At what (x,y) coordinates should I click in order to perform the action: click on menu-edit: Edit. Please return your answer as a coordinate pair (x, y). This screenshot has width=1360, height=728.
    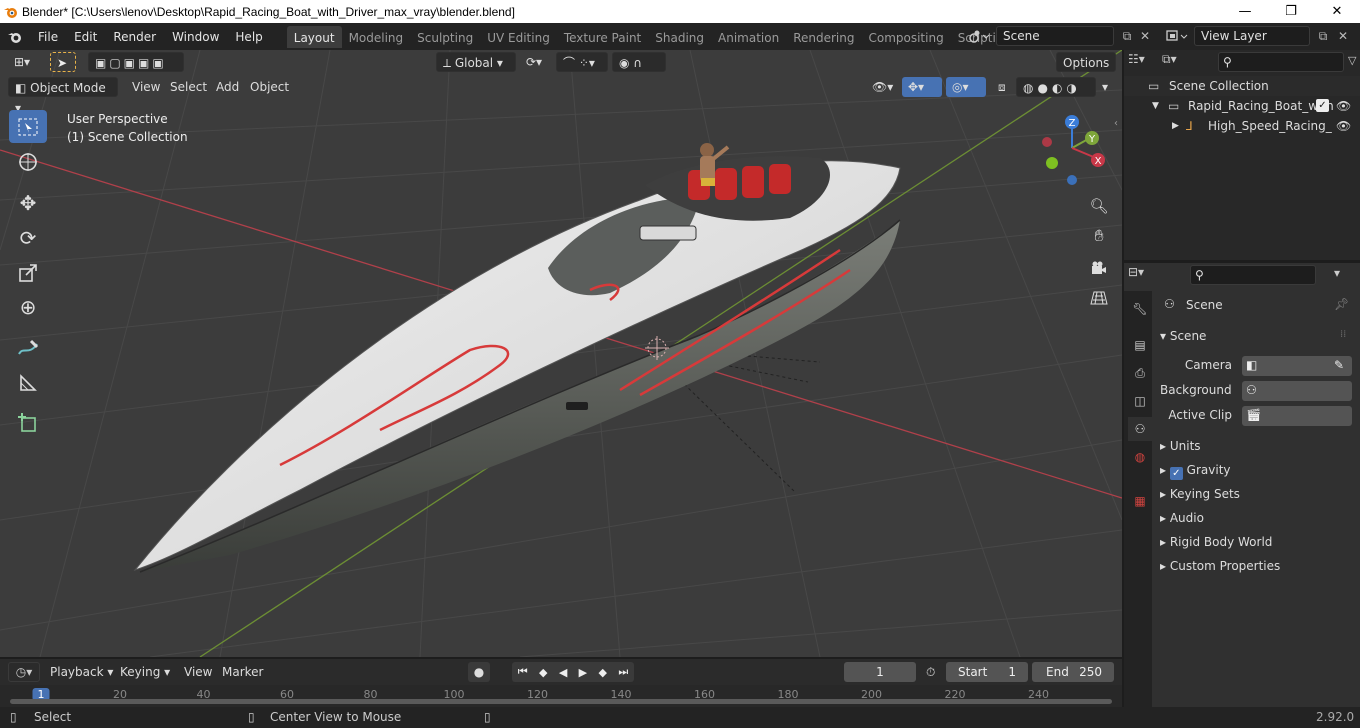
    Looking at the image, I should click on (85, 37).